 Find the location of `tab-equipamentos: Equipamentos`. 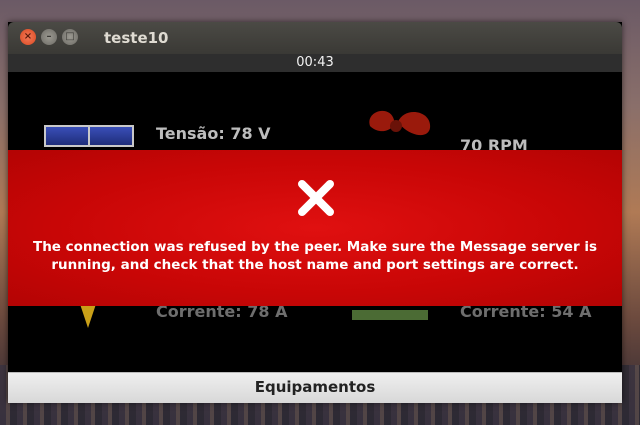

tab-equipamentos: Equipamentos is located at coordinates (315, 387).